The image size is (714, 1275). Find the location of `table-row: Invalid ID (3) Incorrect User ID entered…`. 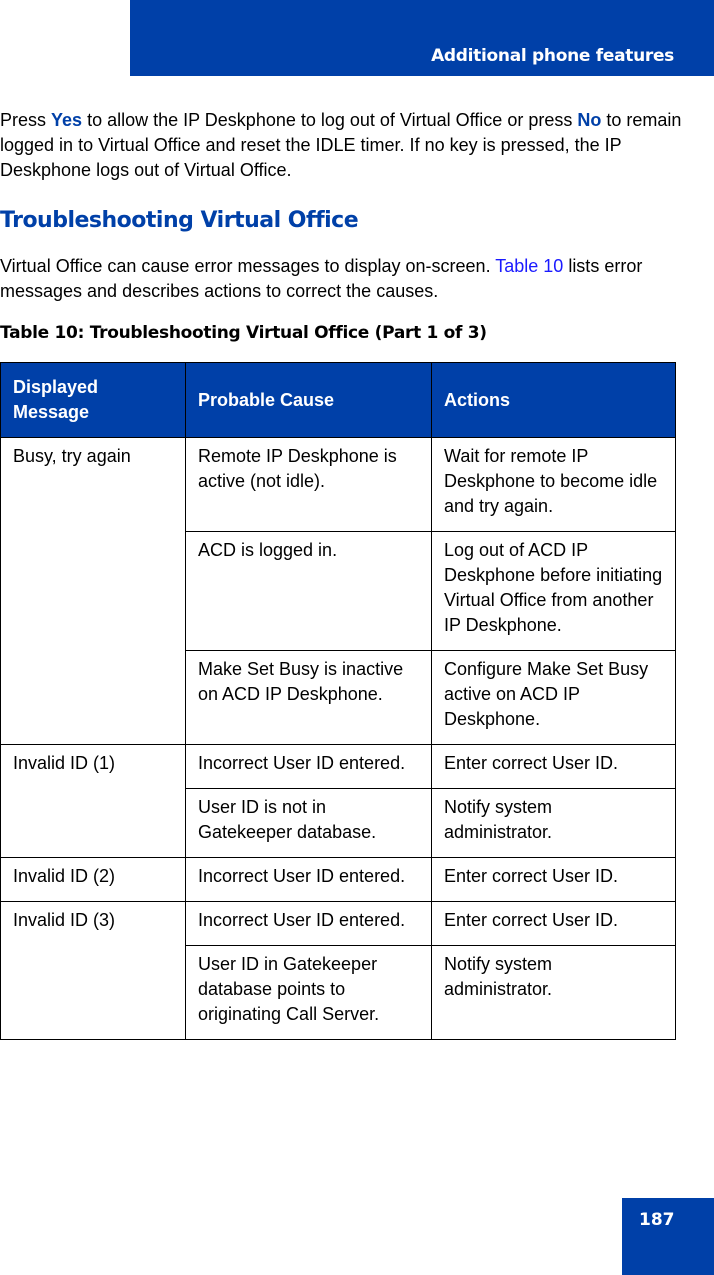

table-row: Invalid ID (3) Incorrect User ID entered… is located at coordinates (338, 970).